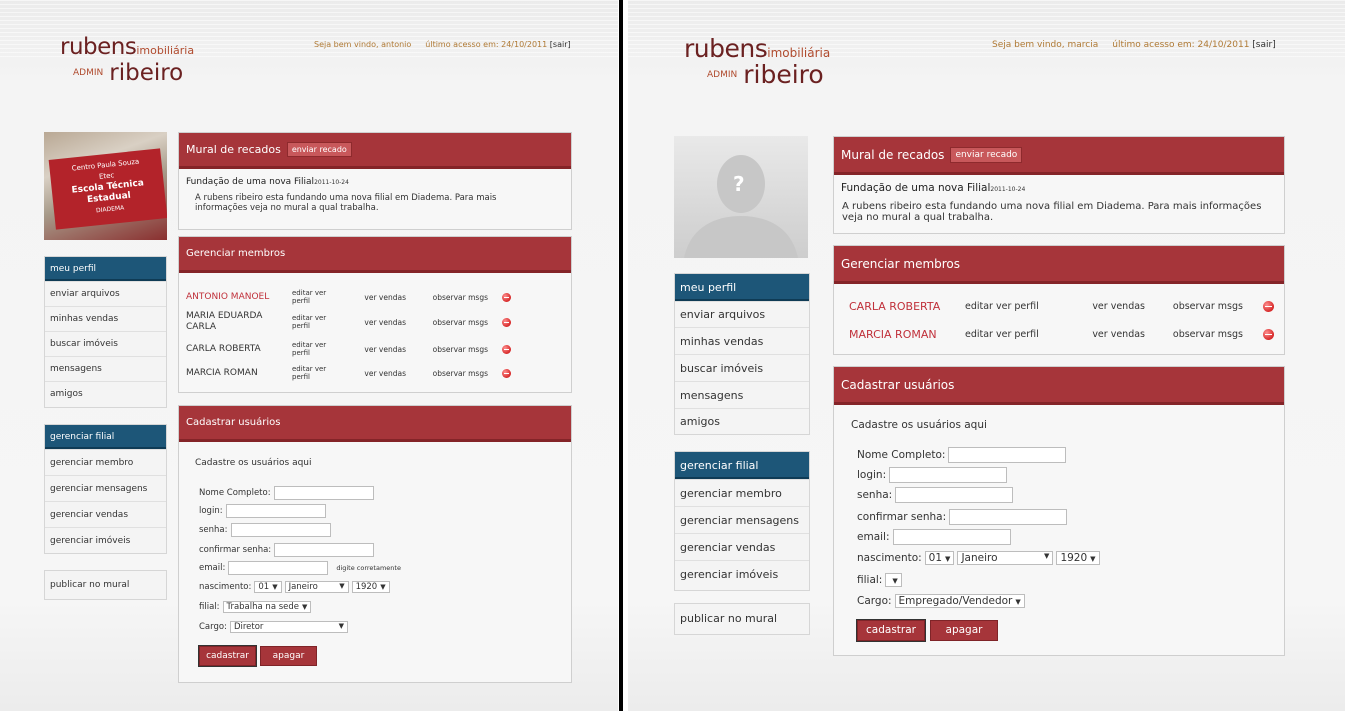 The width and height of the screenshot is (1345, 711). Describe the element at coordinates (783, 74) in the screenshot. I see `logo-ribeiro: ribeiro` at that location.